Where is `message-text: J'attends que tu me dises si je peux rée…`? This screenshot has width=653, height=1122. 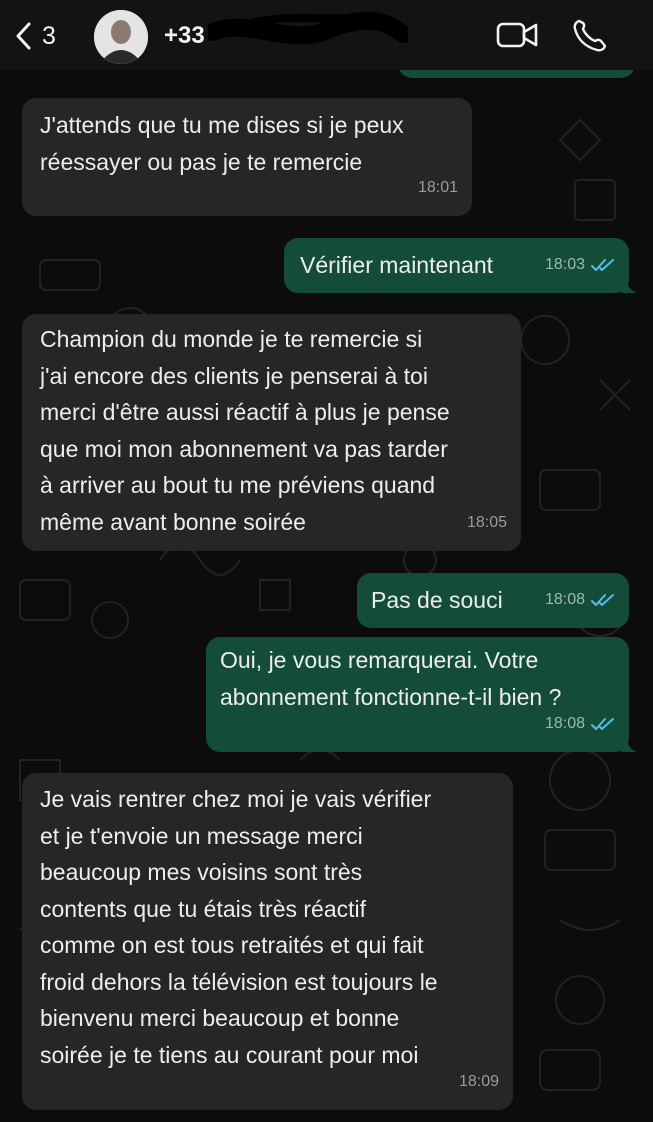 message-text: J'attends que tu me dises si je peux rée… is located at coordinates (222, 143).